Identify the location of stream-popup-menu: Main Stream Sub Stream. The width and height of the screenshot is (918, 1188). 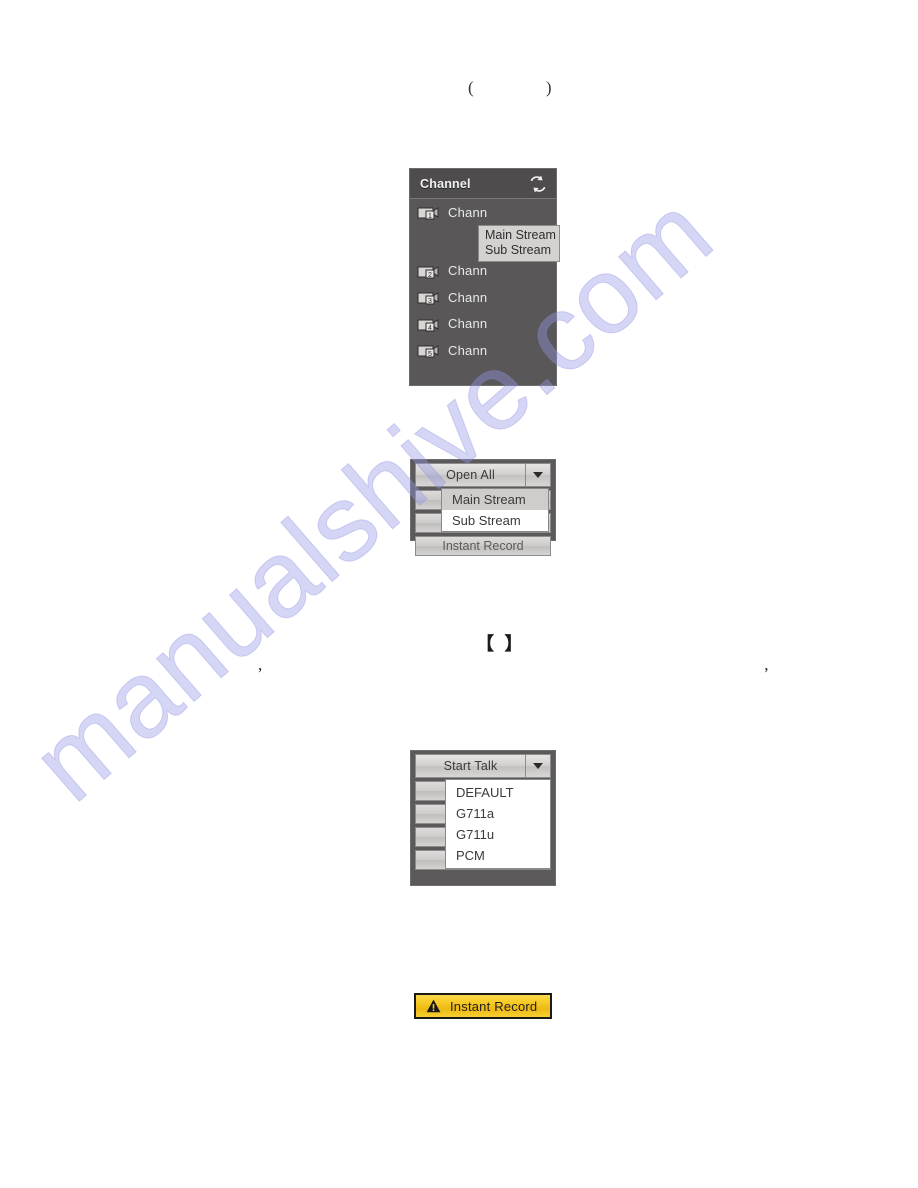
(519, 243).